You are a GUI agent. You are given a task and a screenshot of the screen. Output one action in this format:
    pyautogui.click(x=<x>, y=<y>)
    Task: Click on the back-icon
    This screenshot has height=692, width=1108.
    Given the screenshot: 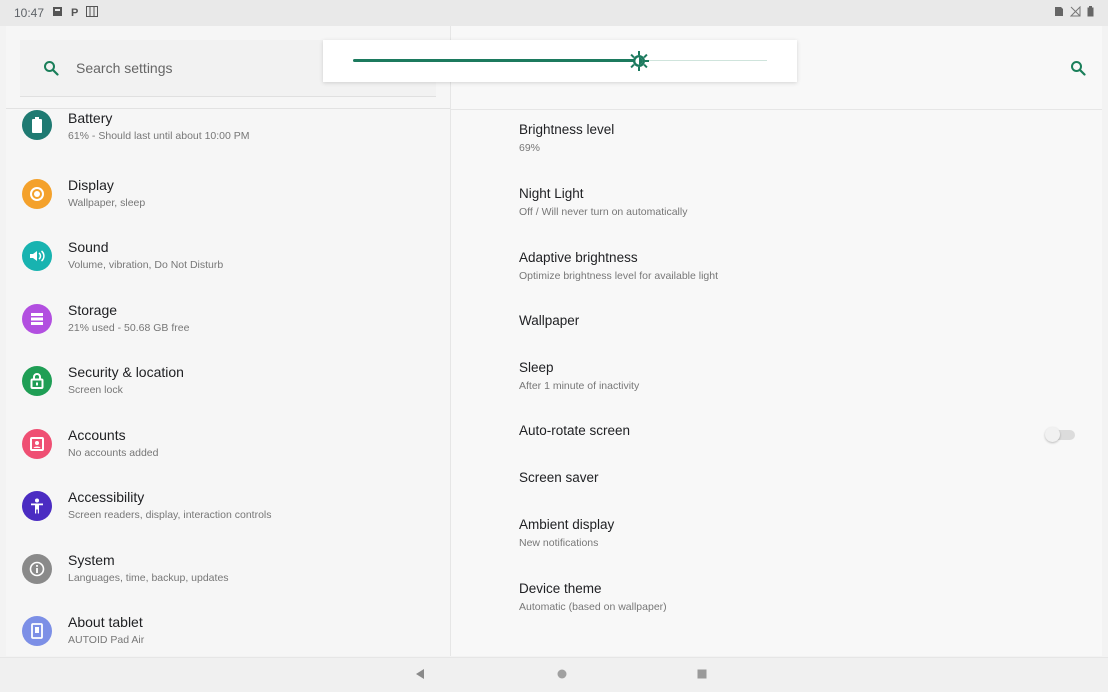 What is the action you would take?
    pyautogui.click(x=420, y=674)
    